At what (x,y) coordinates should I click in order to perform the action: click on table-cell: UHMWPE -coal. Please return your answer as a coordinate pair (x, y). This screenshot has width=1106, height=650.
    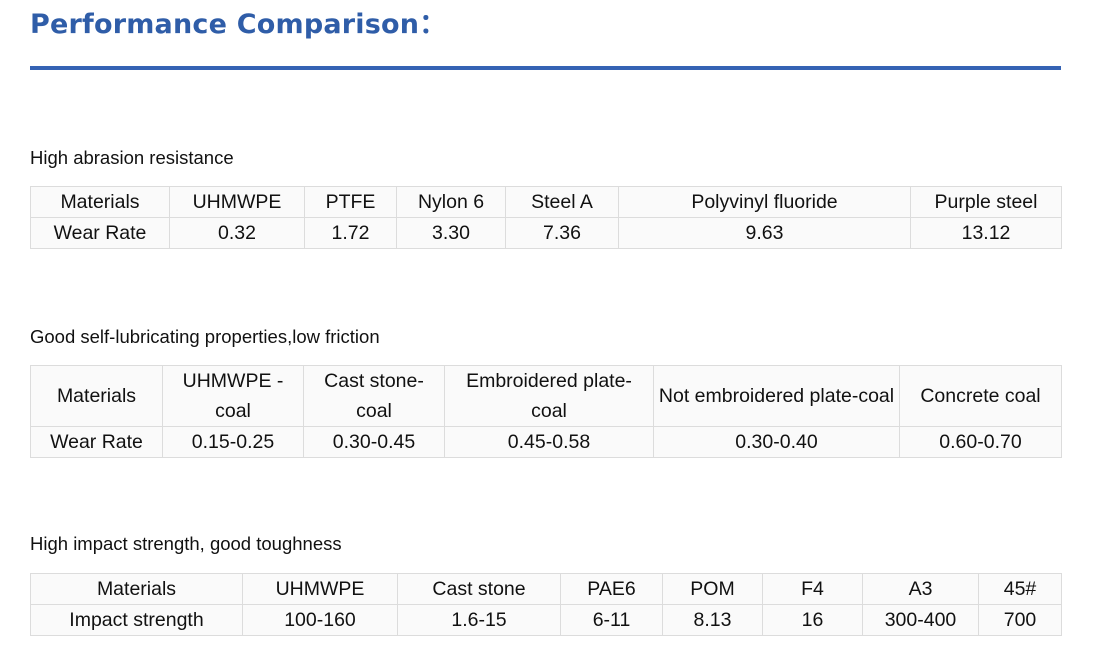
    Looking at the image, I should click on (233, 396).